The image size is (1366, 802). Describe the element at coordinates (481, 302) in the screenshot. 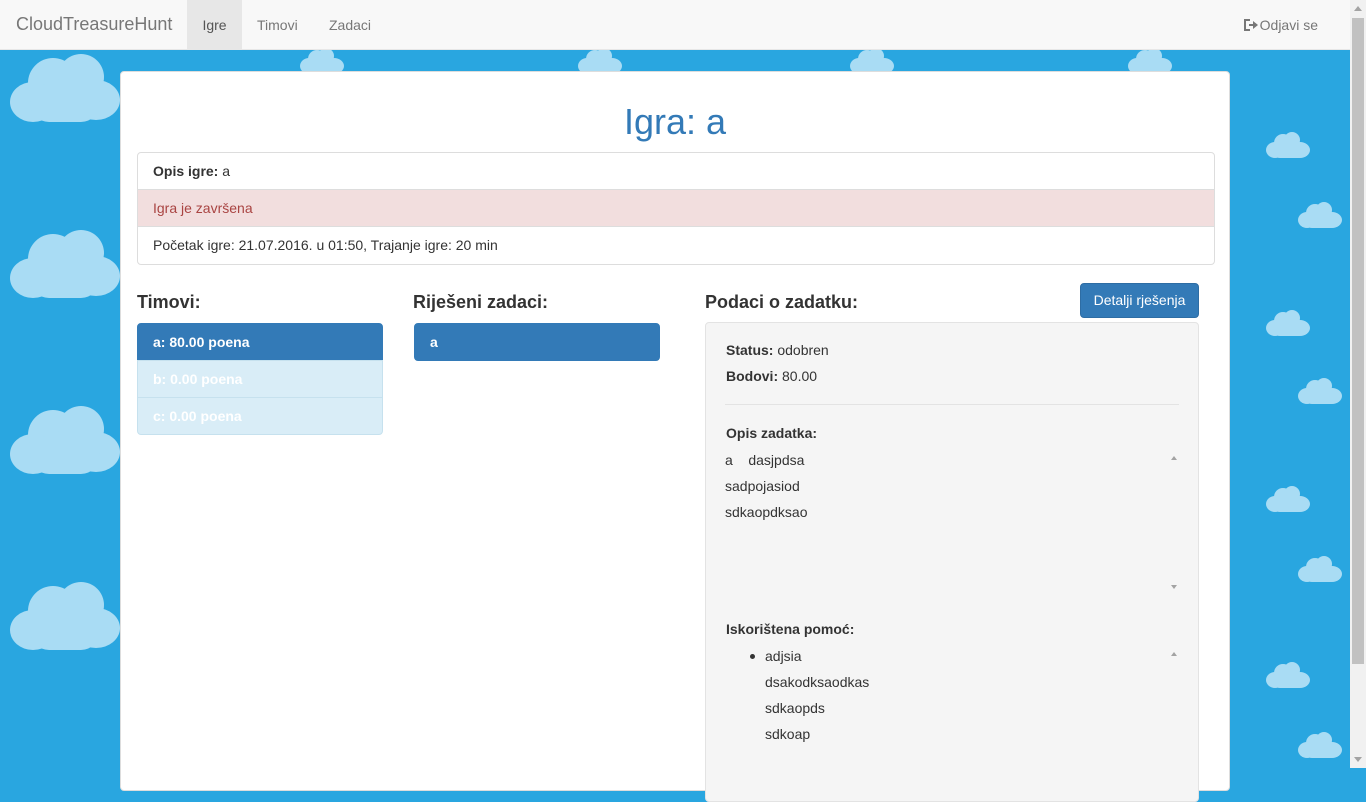

I see `solved-tasks-heading: Riješeni zadaci:` at that location.